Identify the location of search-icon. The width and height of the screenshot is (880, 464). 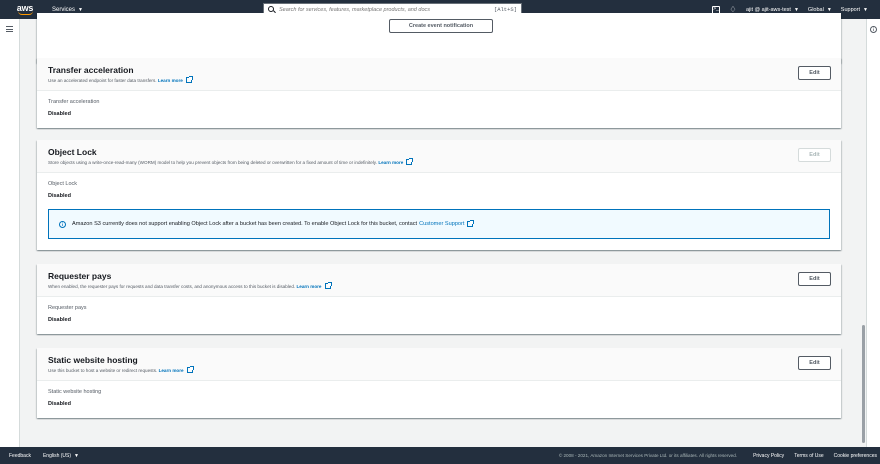
(271, 9).